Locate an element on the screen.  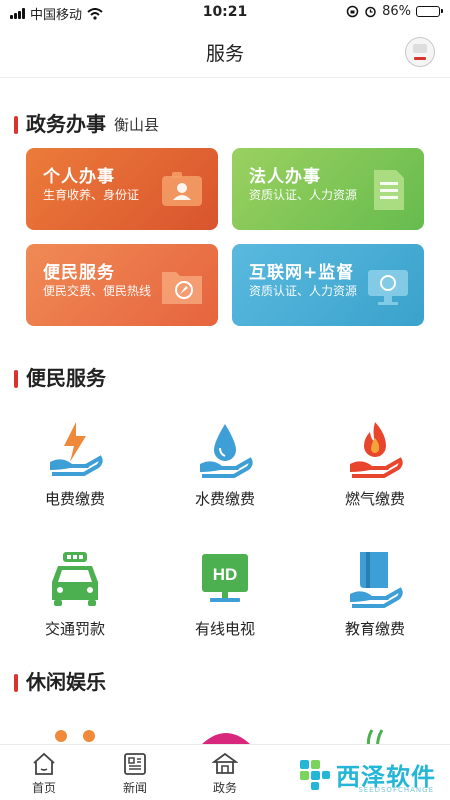
watermark-subtext: SEEDSOFCHANGE is located at coordinates (396, 790).